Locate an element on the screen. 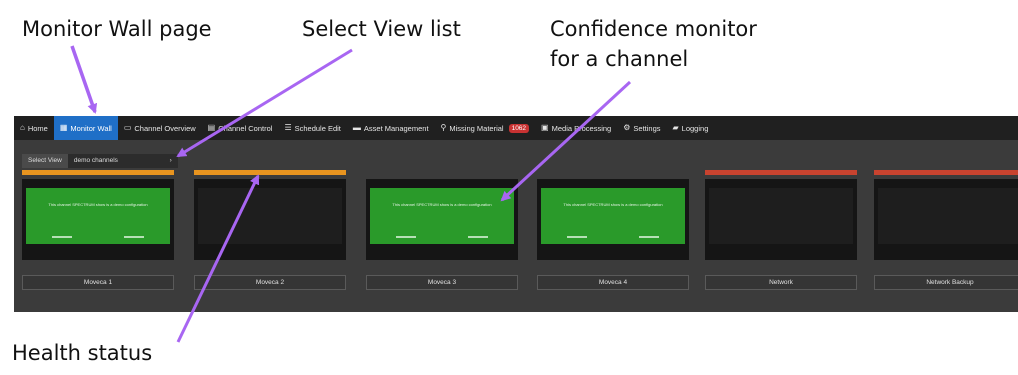 Image resolution: width=1018 pixels, height=375 pixels. channel-name-label: Moveca 1 is located at coordinates (98, 282).